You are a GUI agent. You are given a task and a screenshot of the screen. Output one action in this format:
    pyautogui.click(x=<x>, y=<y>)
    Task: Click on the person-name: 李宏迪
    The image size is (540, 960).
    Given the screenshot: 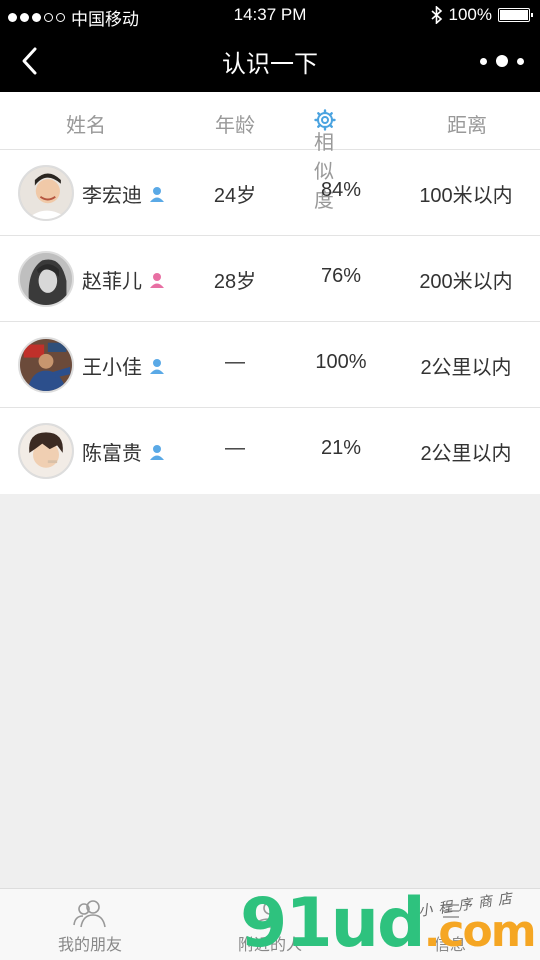 What is the action you would take?
    pyautogui.click(x=112, y=196)
    